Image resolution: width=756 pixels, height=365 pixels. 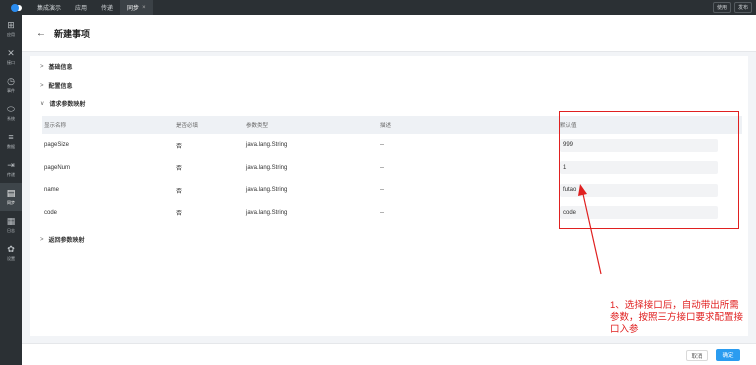 I want to click on sidebar-item-settings: ✿ 设置, so click(x=11, y=253).